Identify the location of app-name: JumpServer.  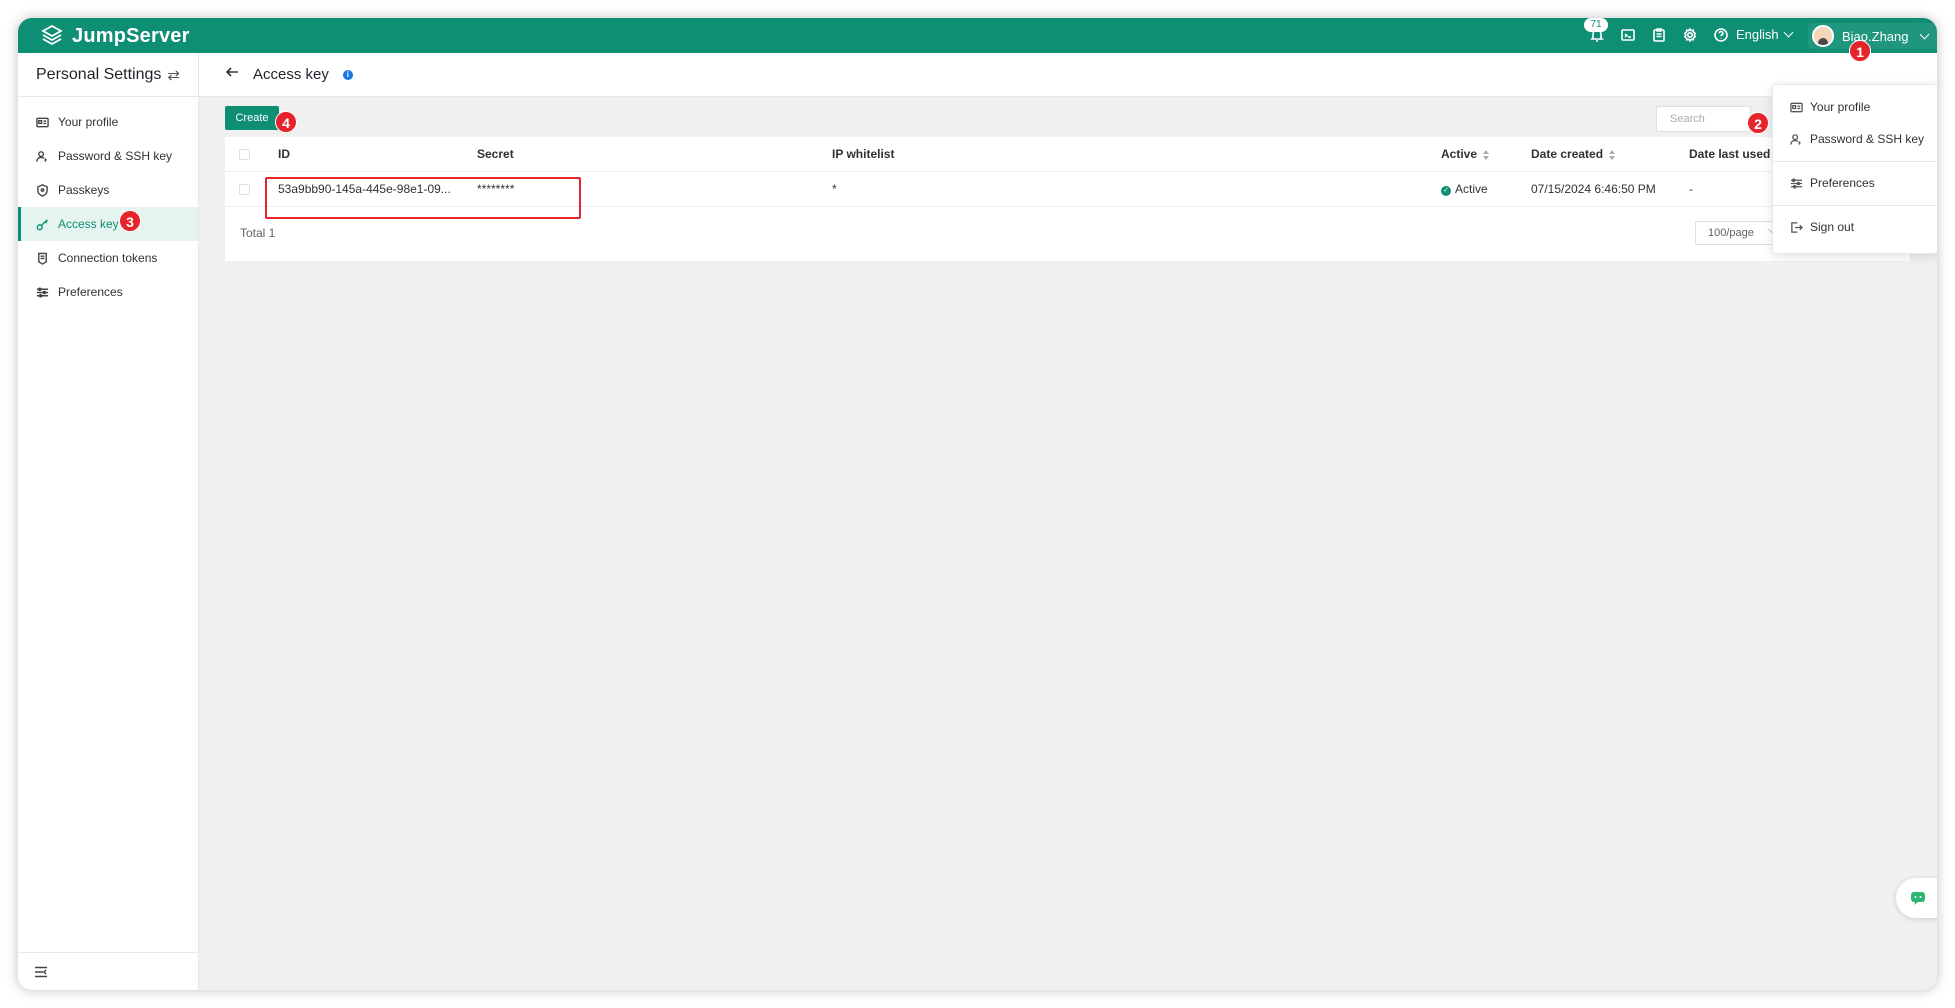
(131, 35).